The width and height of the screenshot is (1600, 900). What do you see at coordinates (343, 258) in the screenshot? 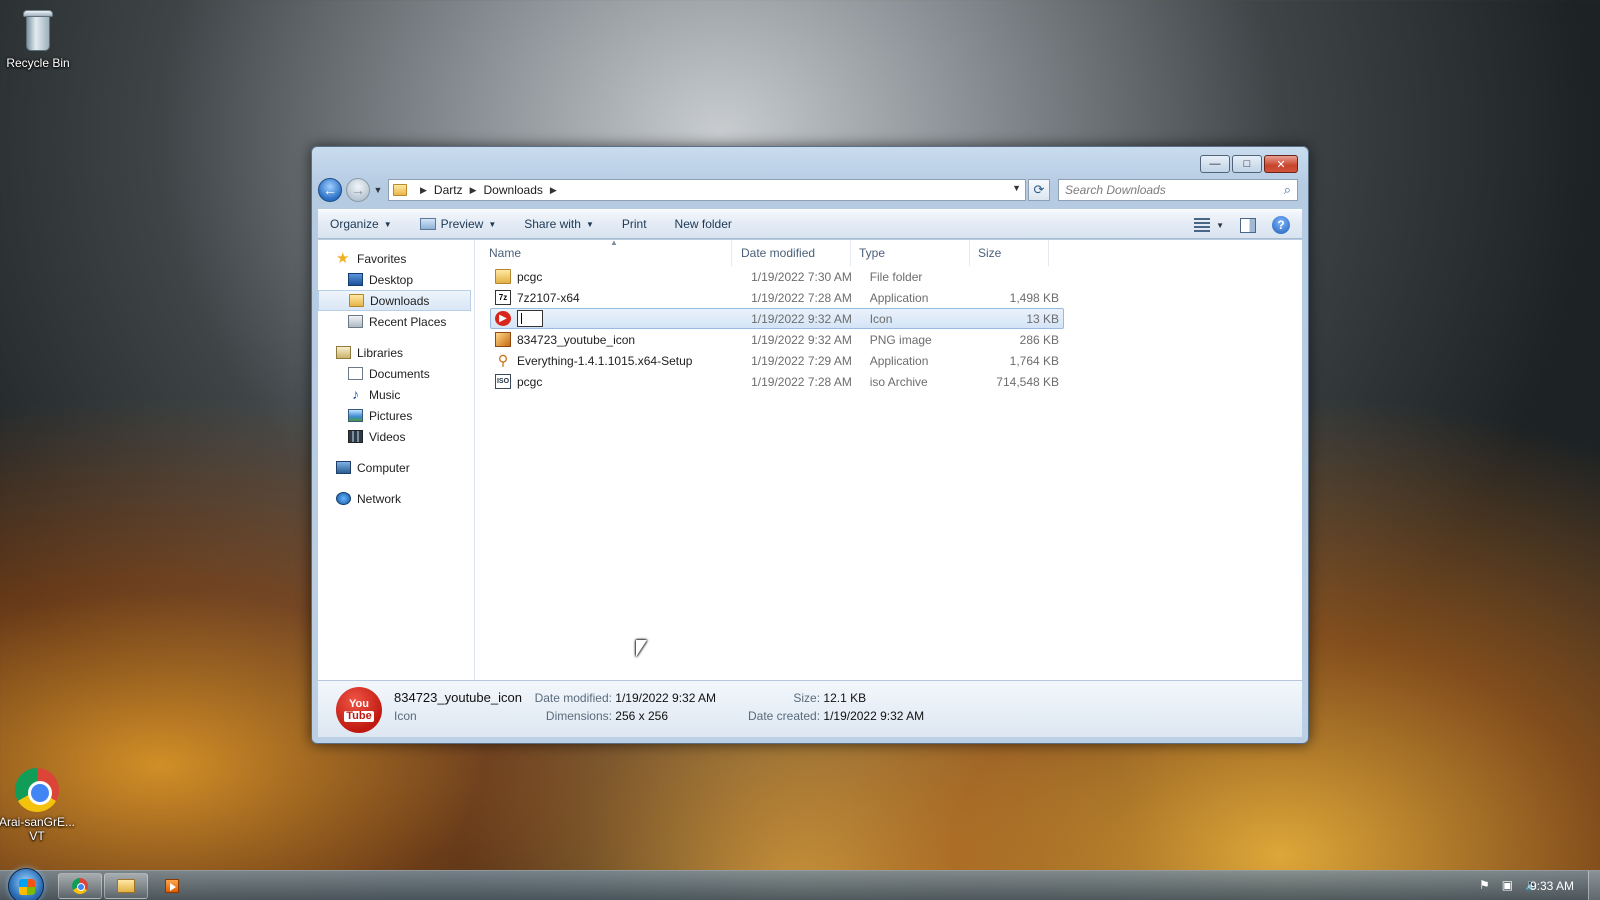
I see `star-icon: ★` at bounding box center [343, 258].